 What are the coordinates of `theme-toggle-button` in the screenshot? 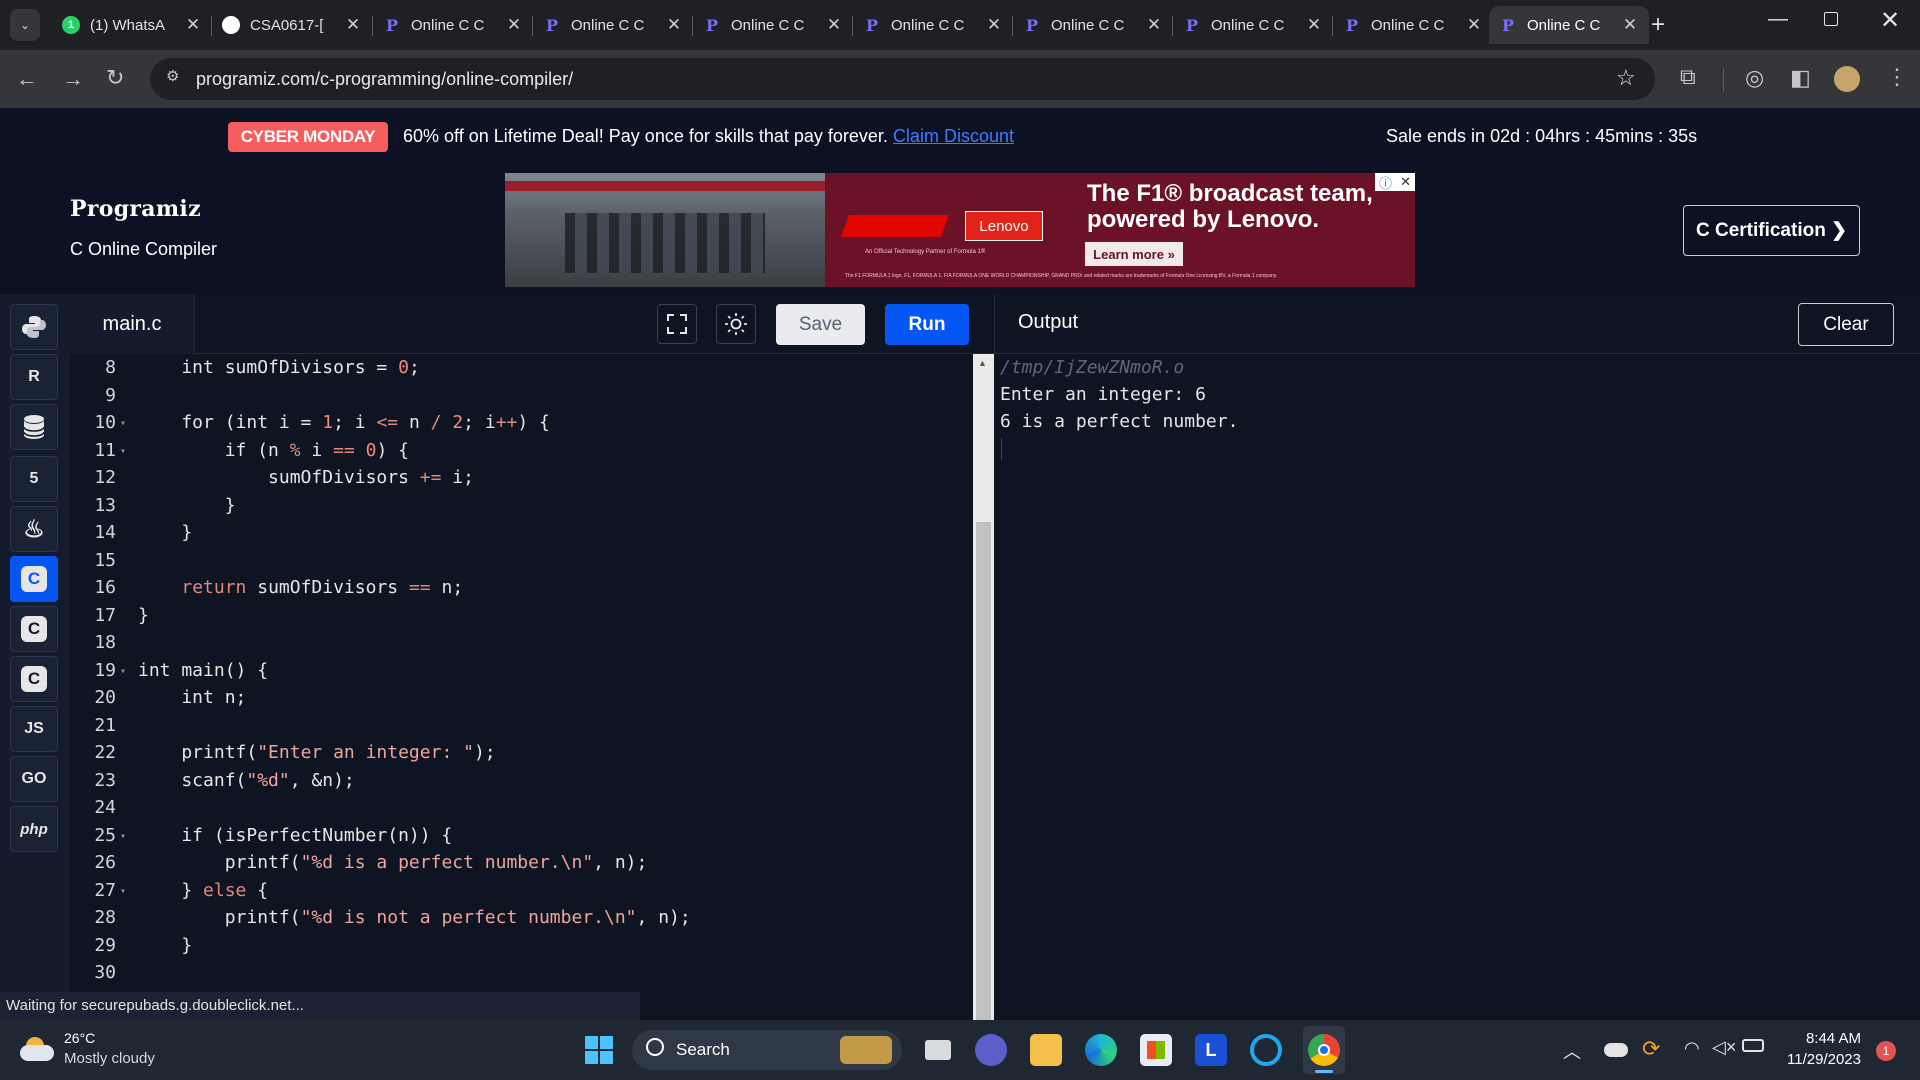 It's located at (736, 324).